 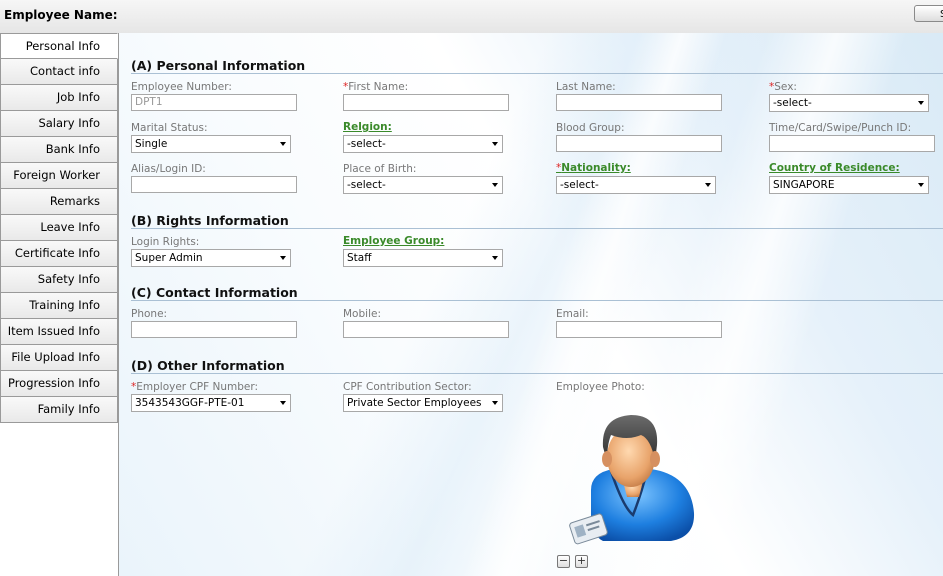 What do you see at coordinates (586, 87) in the screenshot?
I see `last-name-label: Last Name:` at bounding box center [586, 87].